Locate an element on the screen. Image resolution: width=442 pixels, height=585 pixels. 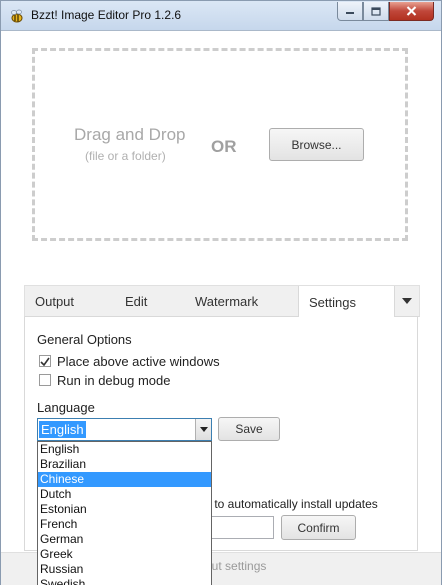
tab-output-label: Output is located at coordinates (55, 301).